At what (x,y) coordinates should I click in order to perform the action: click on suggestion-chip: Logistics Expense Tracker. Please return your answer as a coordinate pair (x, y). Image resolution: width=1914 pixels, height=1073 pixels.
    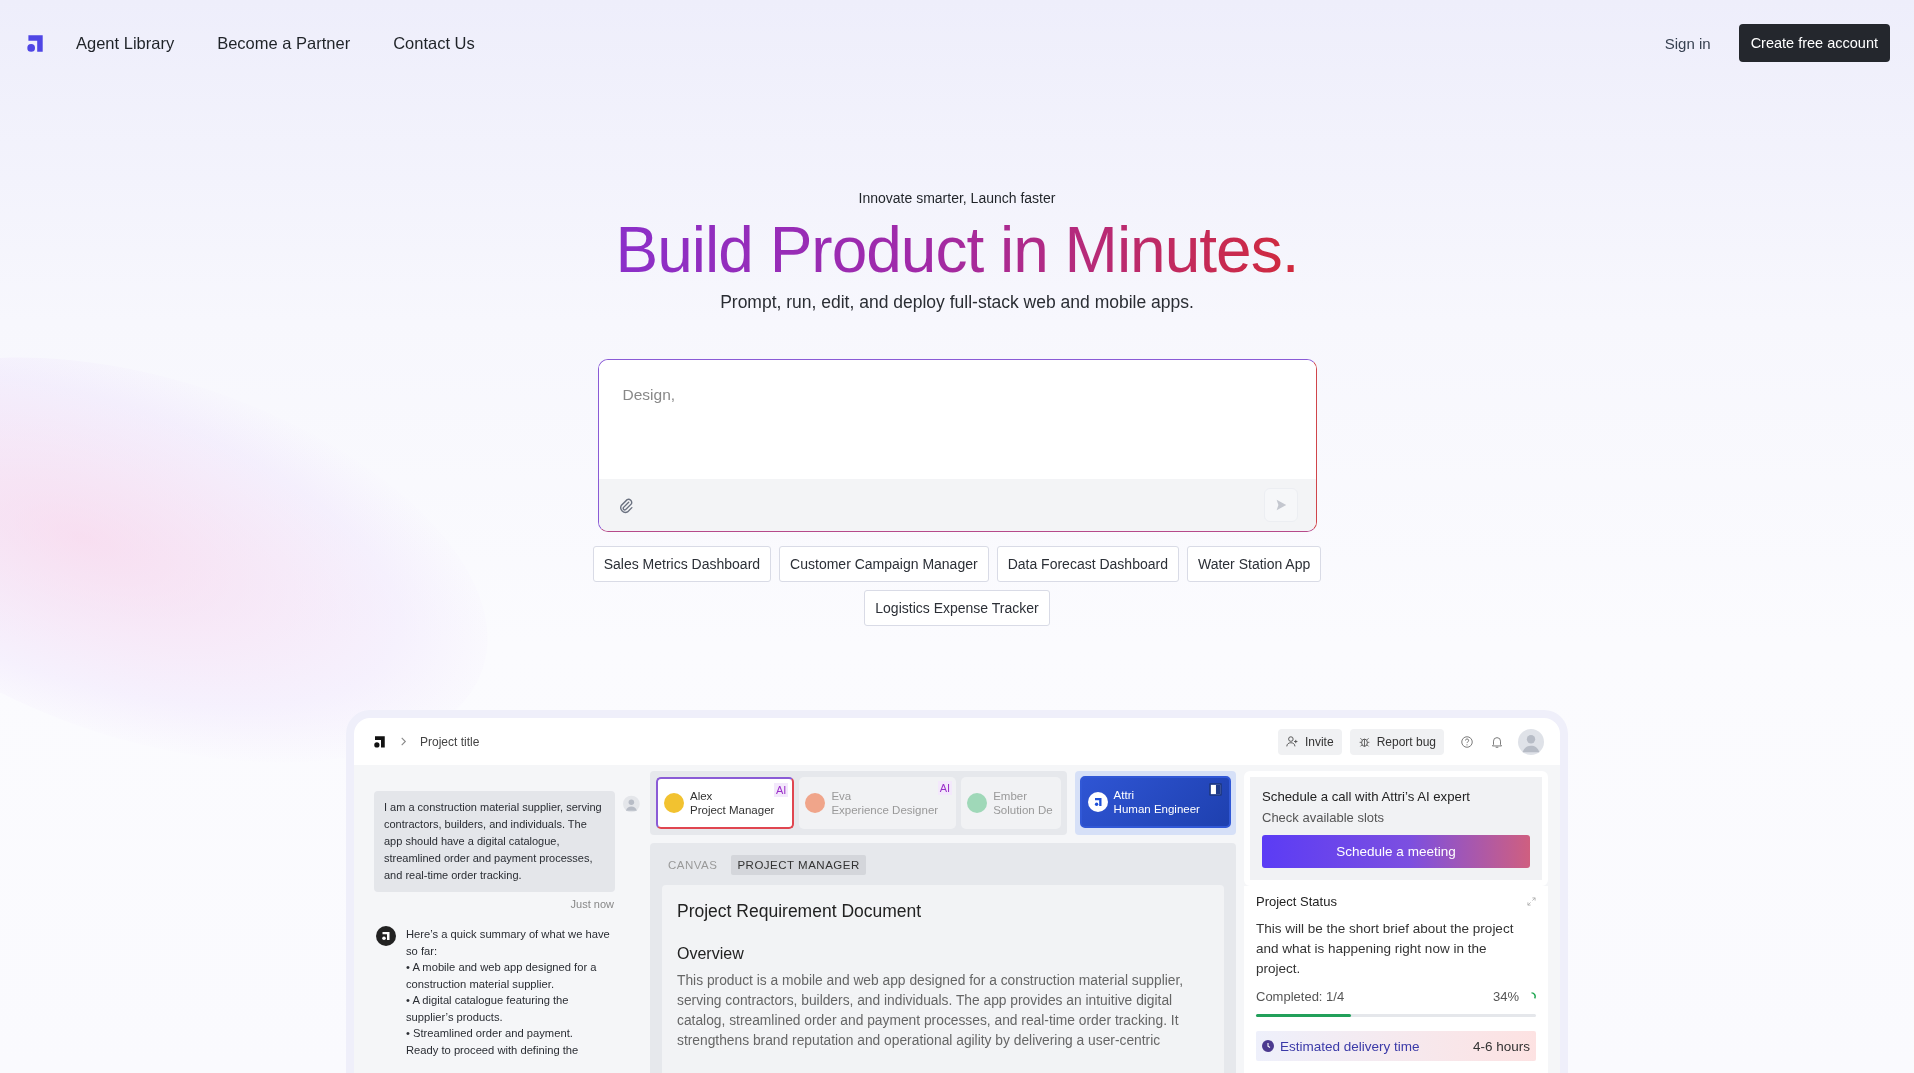
    Looking at the image, I should click on (957, 608).